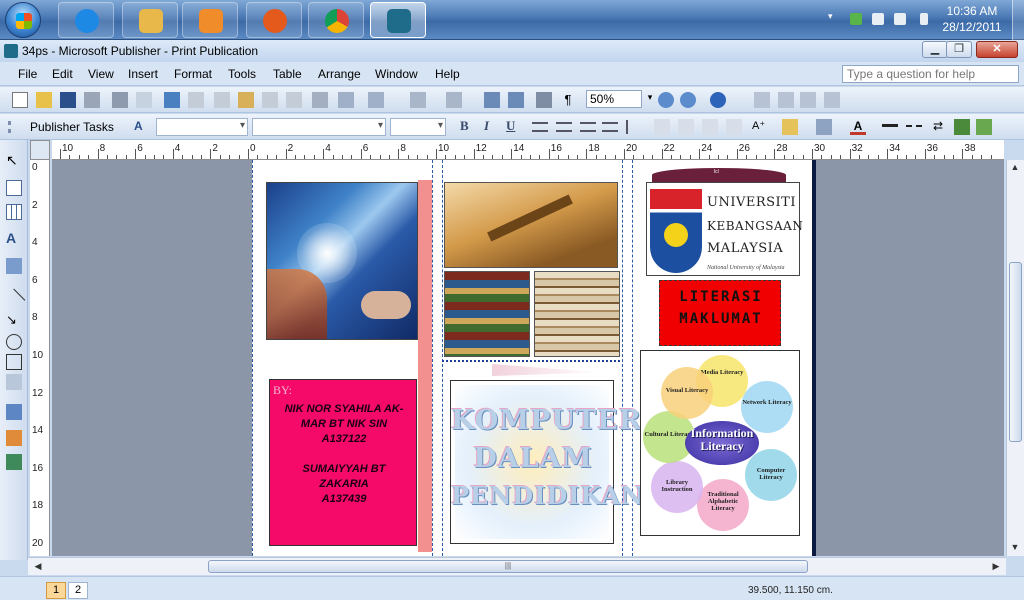 The height and width of the screenshot is (600, 1024). I want to click on styles-icon: A, so click(142, 127).